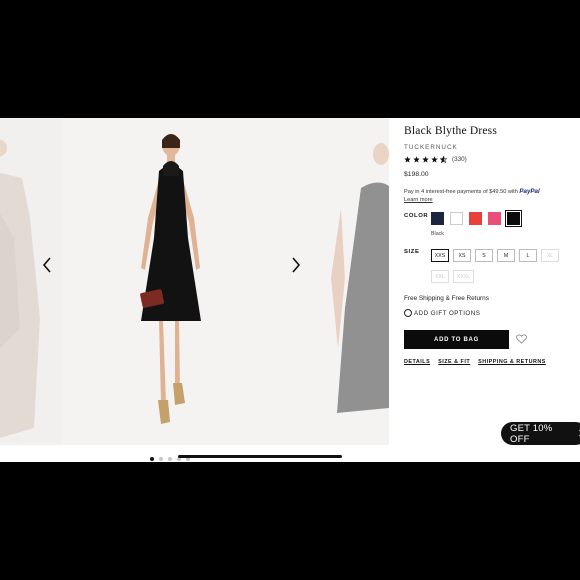 Image resolution: width=580 pixels, height=580 pixels. I want to click on discount-promo-button: GET 10% OFF ✕, so click(540, 433).